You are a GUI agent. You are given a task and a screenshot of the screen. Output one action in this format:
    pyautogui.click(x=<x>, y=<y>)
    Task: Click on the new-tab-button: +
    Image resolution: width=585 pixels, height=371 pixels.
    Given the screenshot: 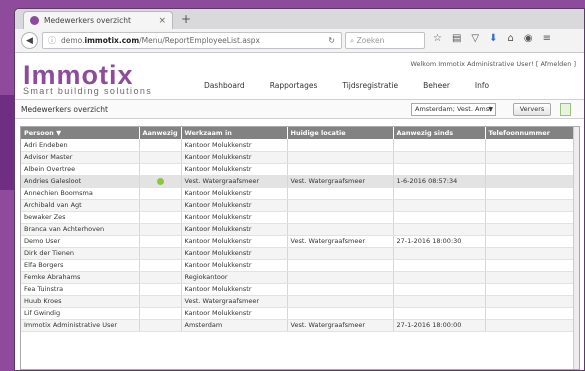 What is the action you would take?
    pyautogui.click(x=186, y=19)
    